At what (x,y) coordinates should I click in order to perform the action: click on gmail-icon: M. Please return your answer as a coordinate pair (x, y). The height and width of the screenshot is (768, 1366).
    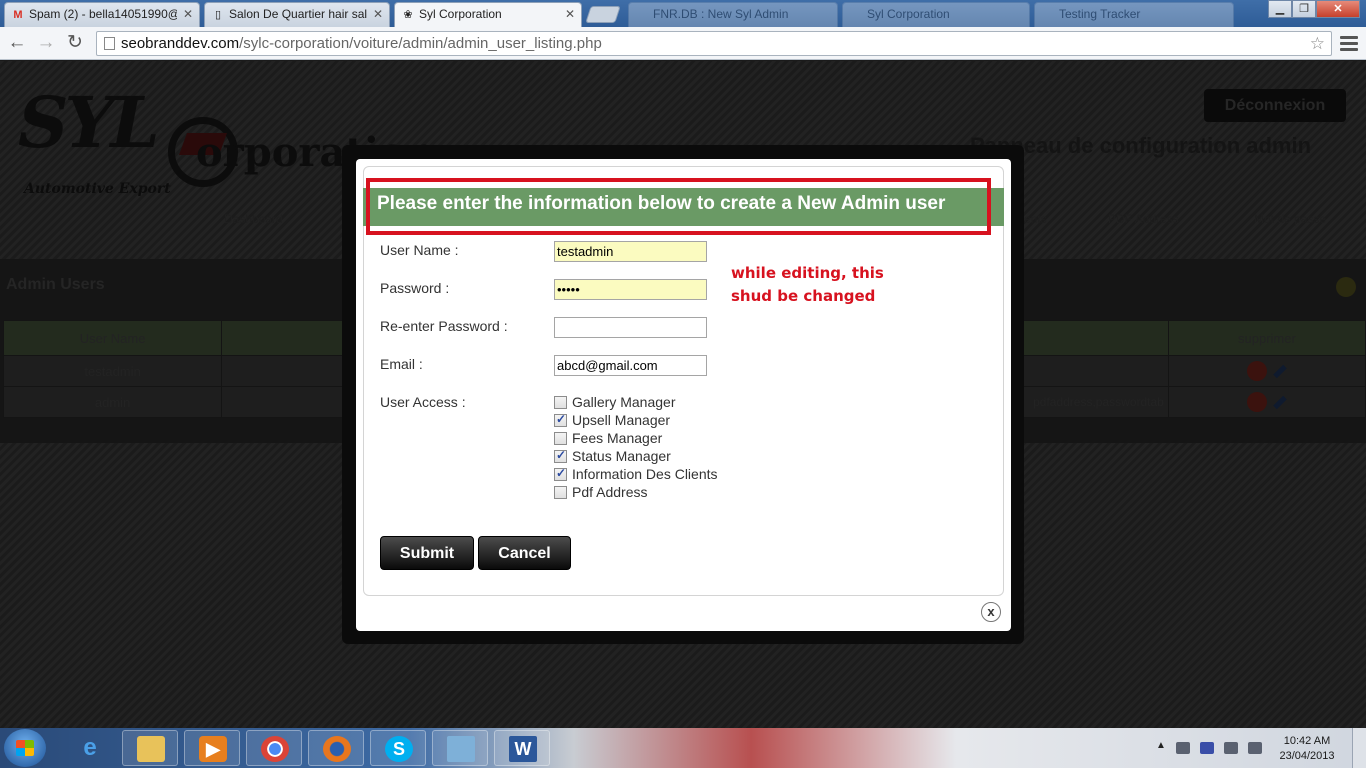
    Looking at the image, I should click on (18, 15).